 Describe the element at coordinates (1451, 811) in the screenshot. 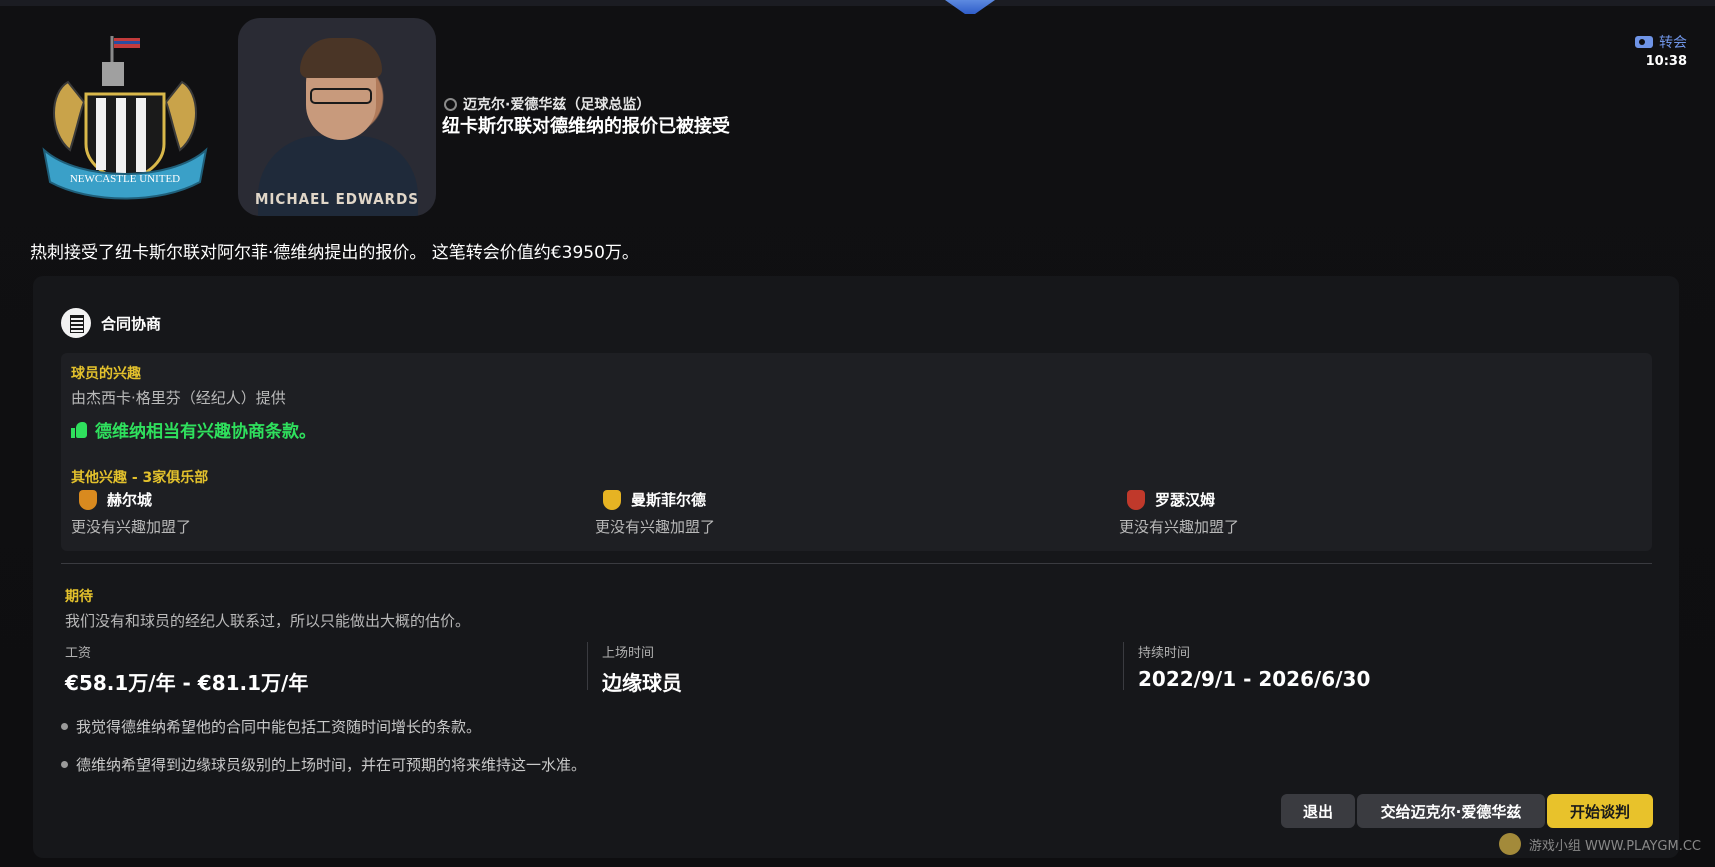

I see `delegate-button: 交给迈克尔·爱德华兹` at that location.